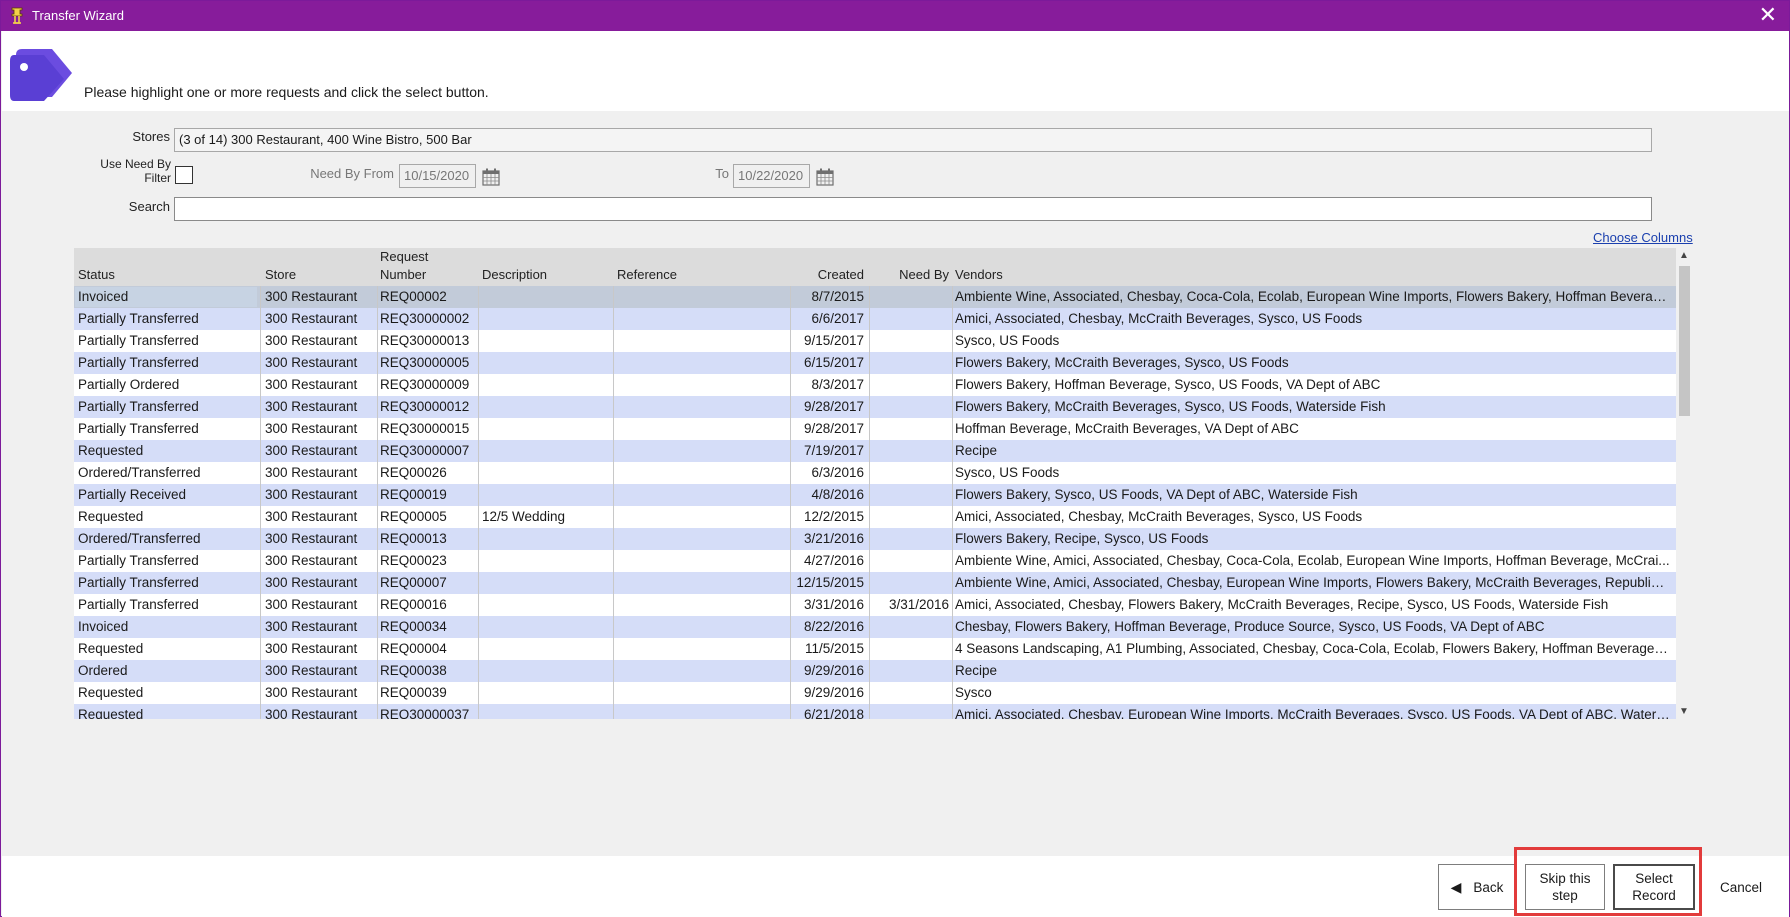  What do you see at coordinates (895, 886) in the screenshot?
I see `wizard-footer` at bounding box center [895, 886].